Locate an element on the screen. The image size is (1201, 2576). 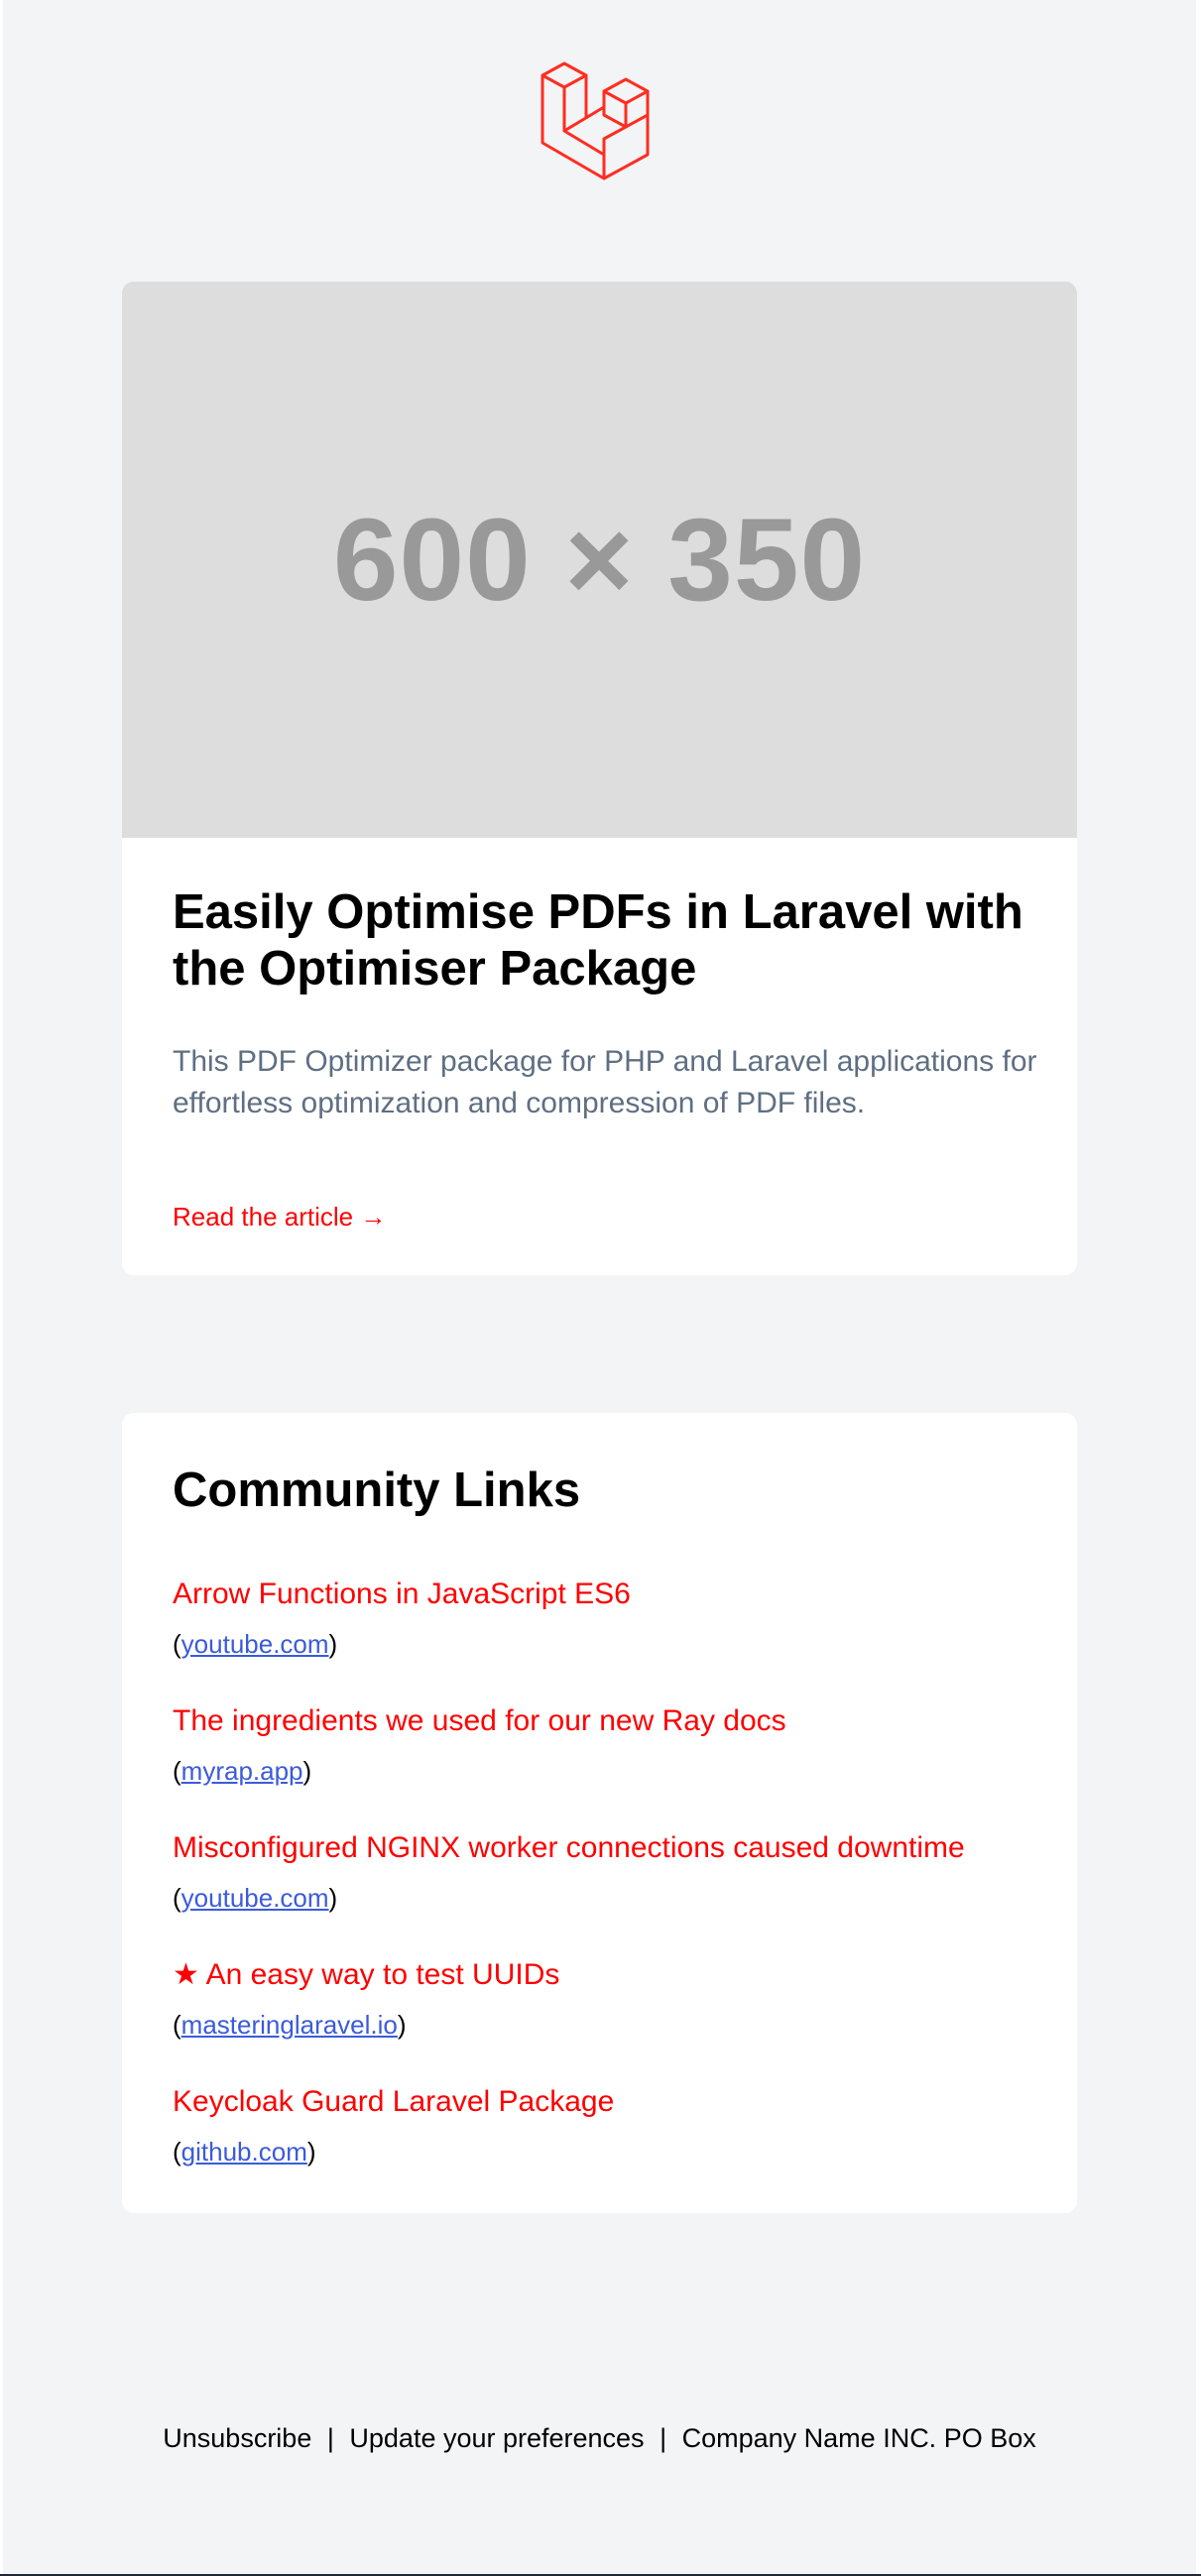
community-link-source: (myrap.app) is located at coordinates (242, 1771).